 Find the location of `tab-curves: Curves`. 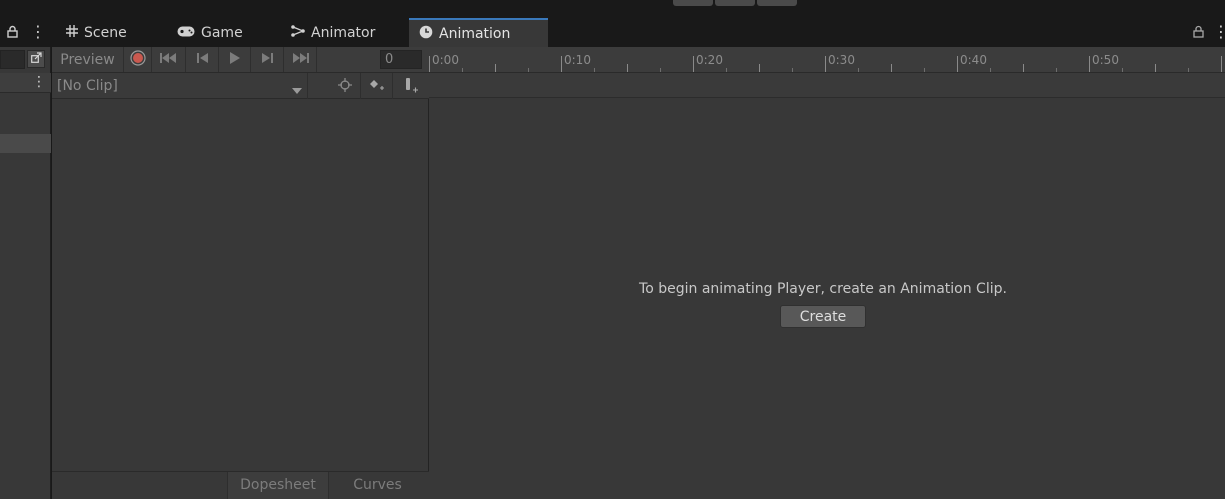

tab-curves: Curves is located at coordinates (377, 485).